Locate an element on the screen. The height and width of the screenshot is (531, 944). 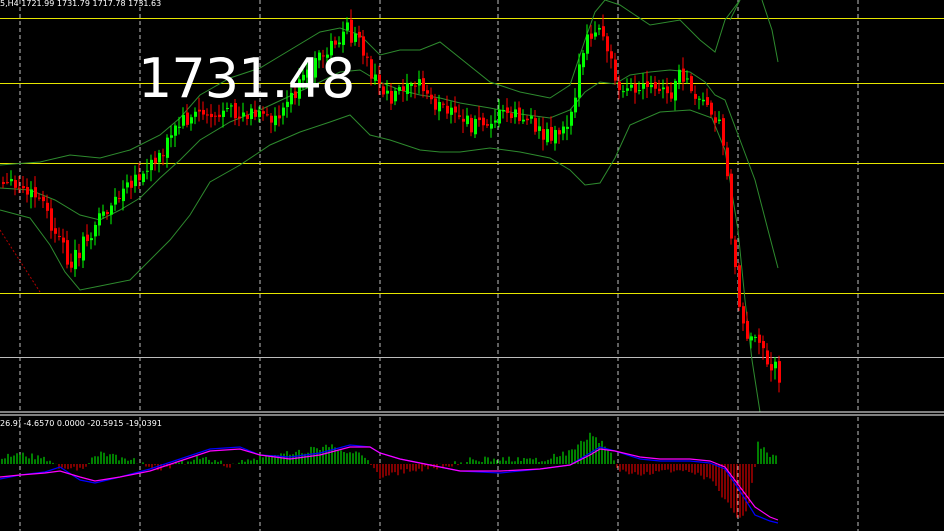
macd-signal-line is located at coordinates (389, 483).